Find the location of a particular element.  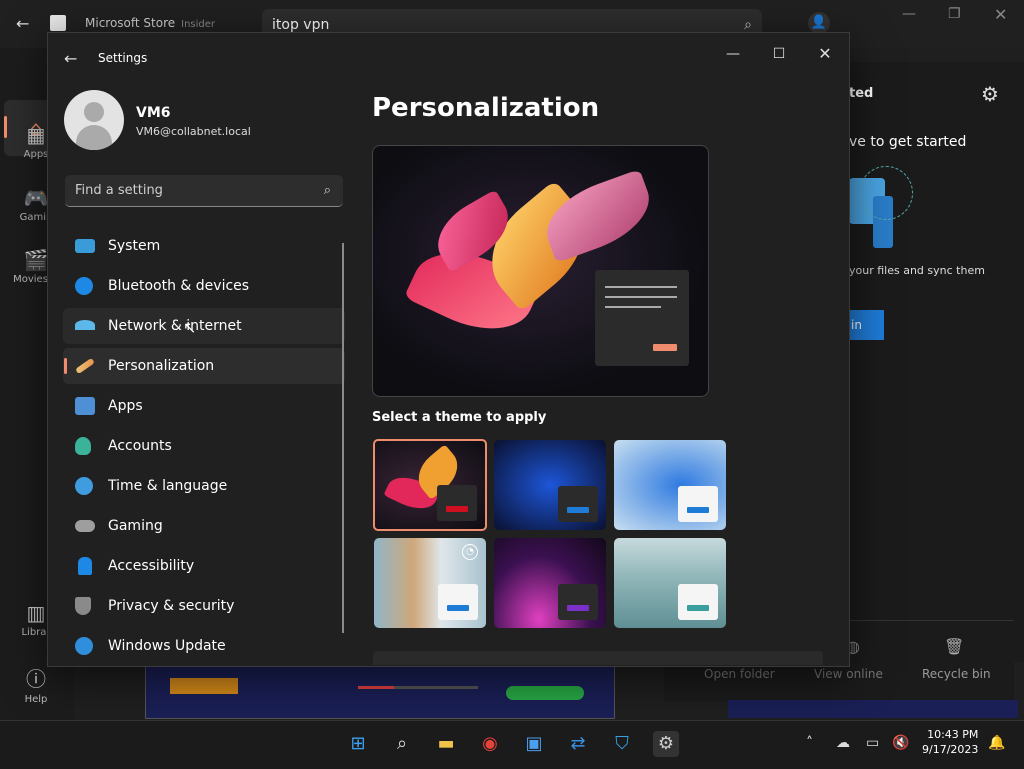

nav-item-personalization: Personalization is located at coordinates (204, 366).